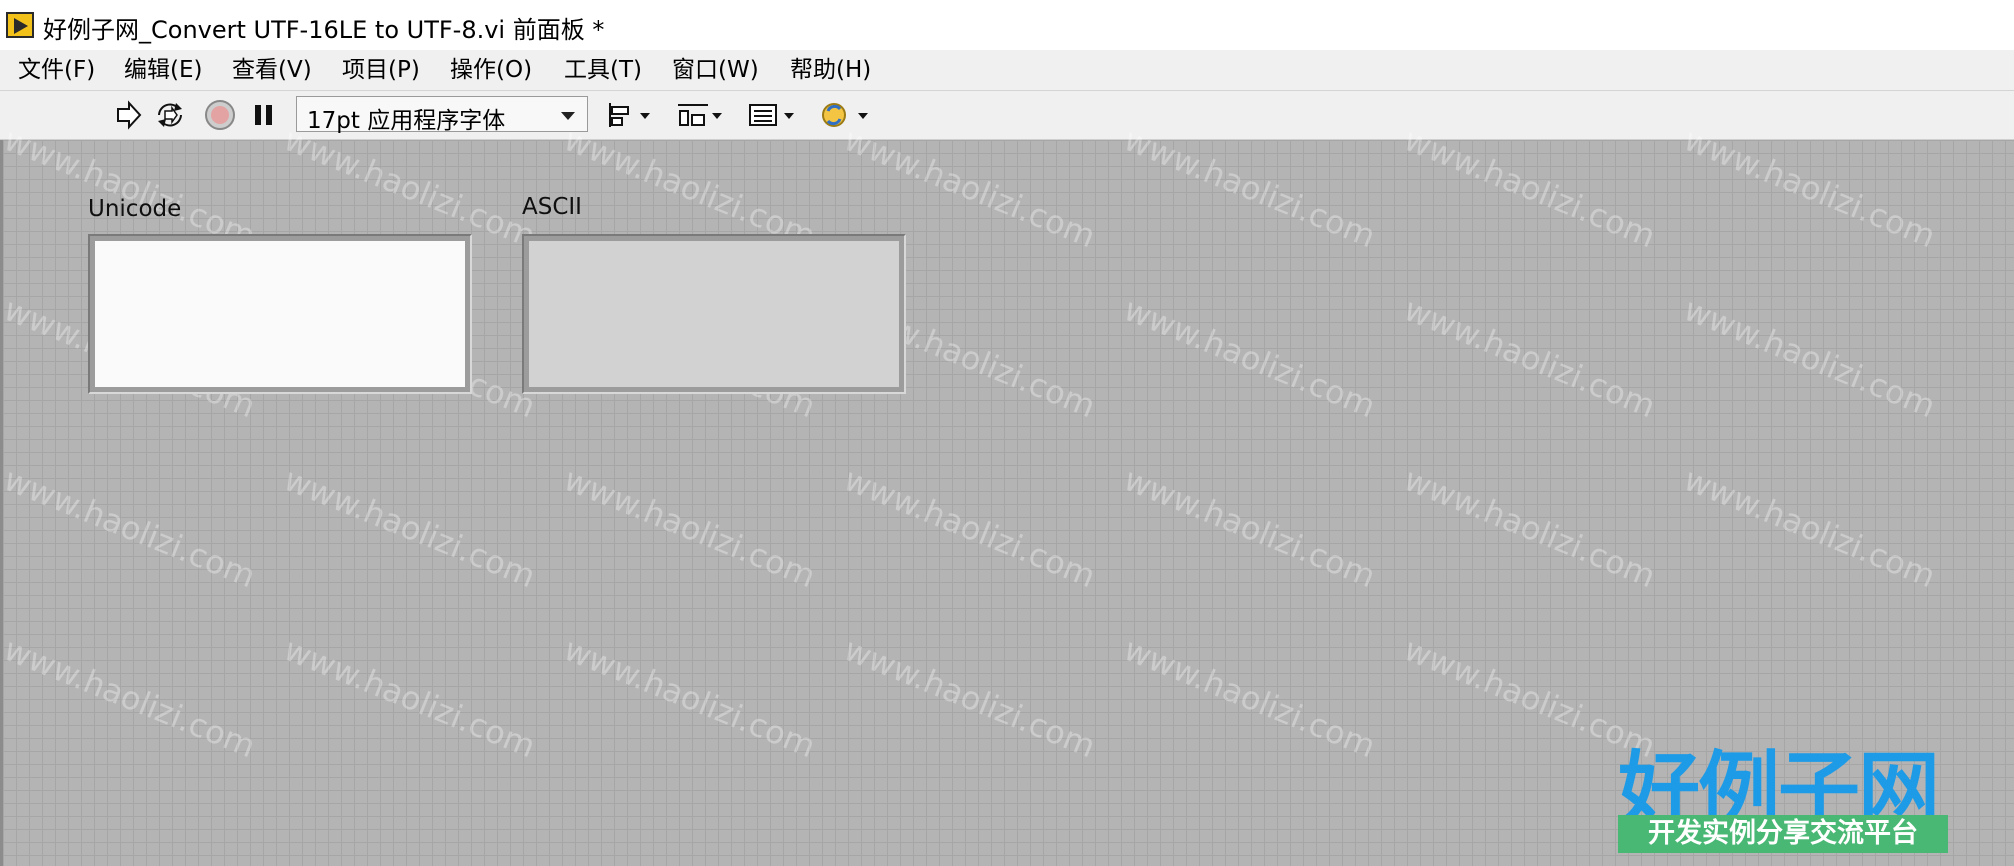 The height and width of the screenshot is (866, 2014). I want to click on unicode-control-frame, so click(280, 314).